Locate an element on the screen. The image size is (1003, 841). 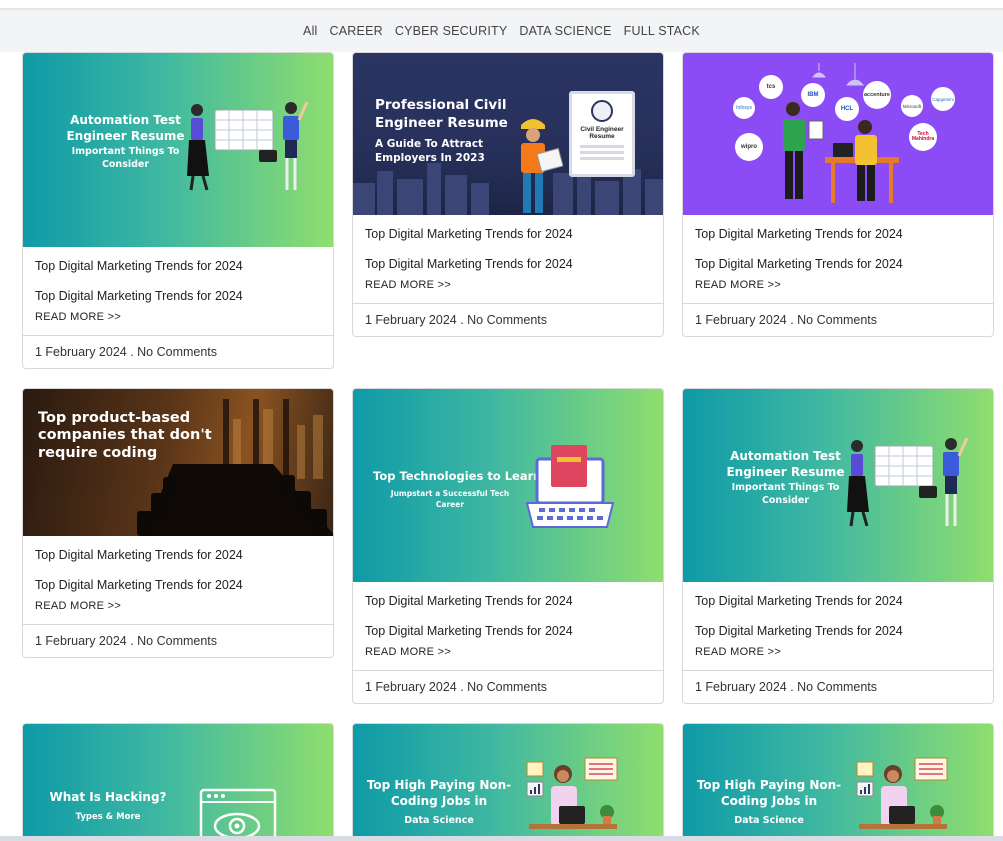
filter-all: All is located at coordinates (310, 31).